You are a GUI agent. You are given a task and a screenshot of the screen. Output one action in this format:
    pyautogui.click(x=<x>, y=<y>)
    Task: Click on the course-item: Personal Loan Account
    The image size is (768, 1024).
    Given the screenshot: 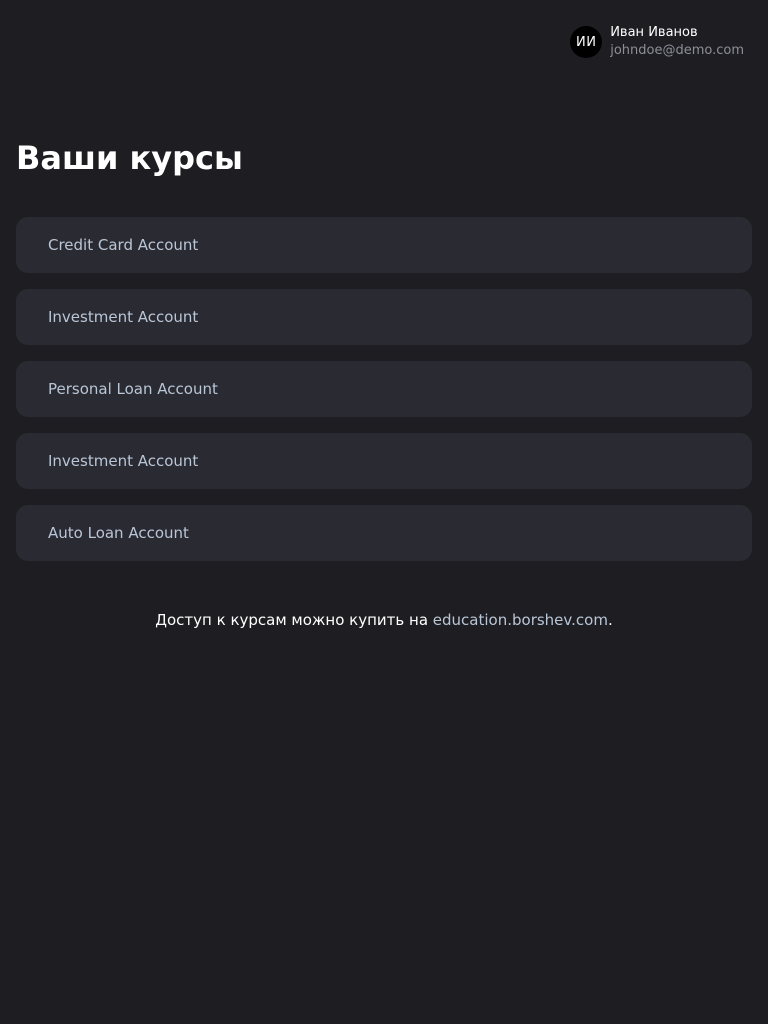 What is the action you would take?
    pyautogui.click(x=384, y=389)
    